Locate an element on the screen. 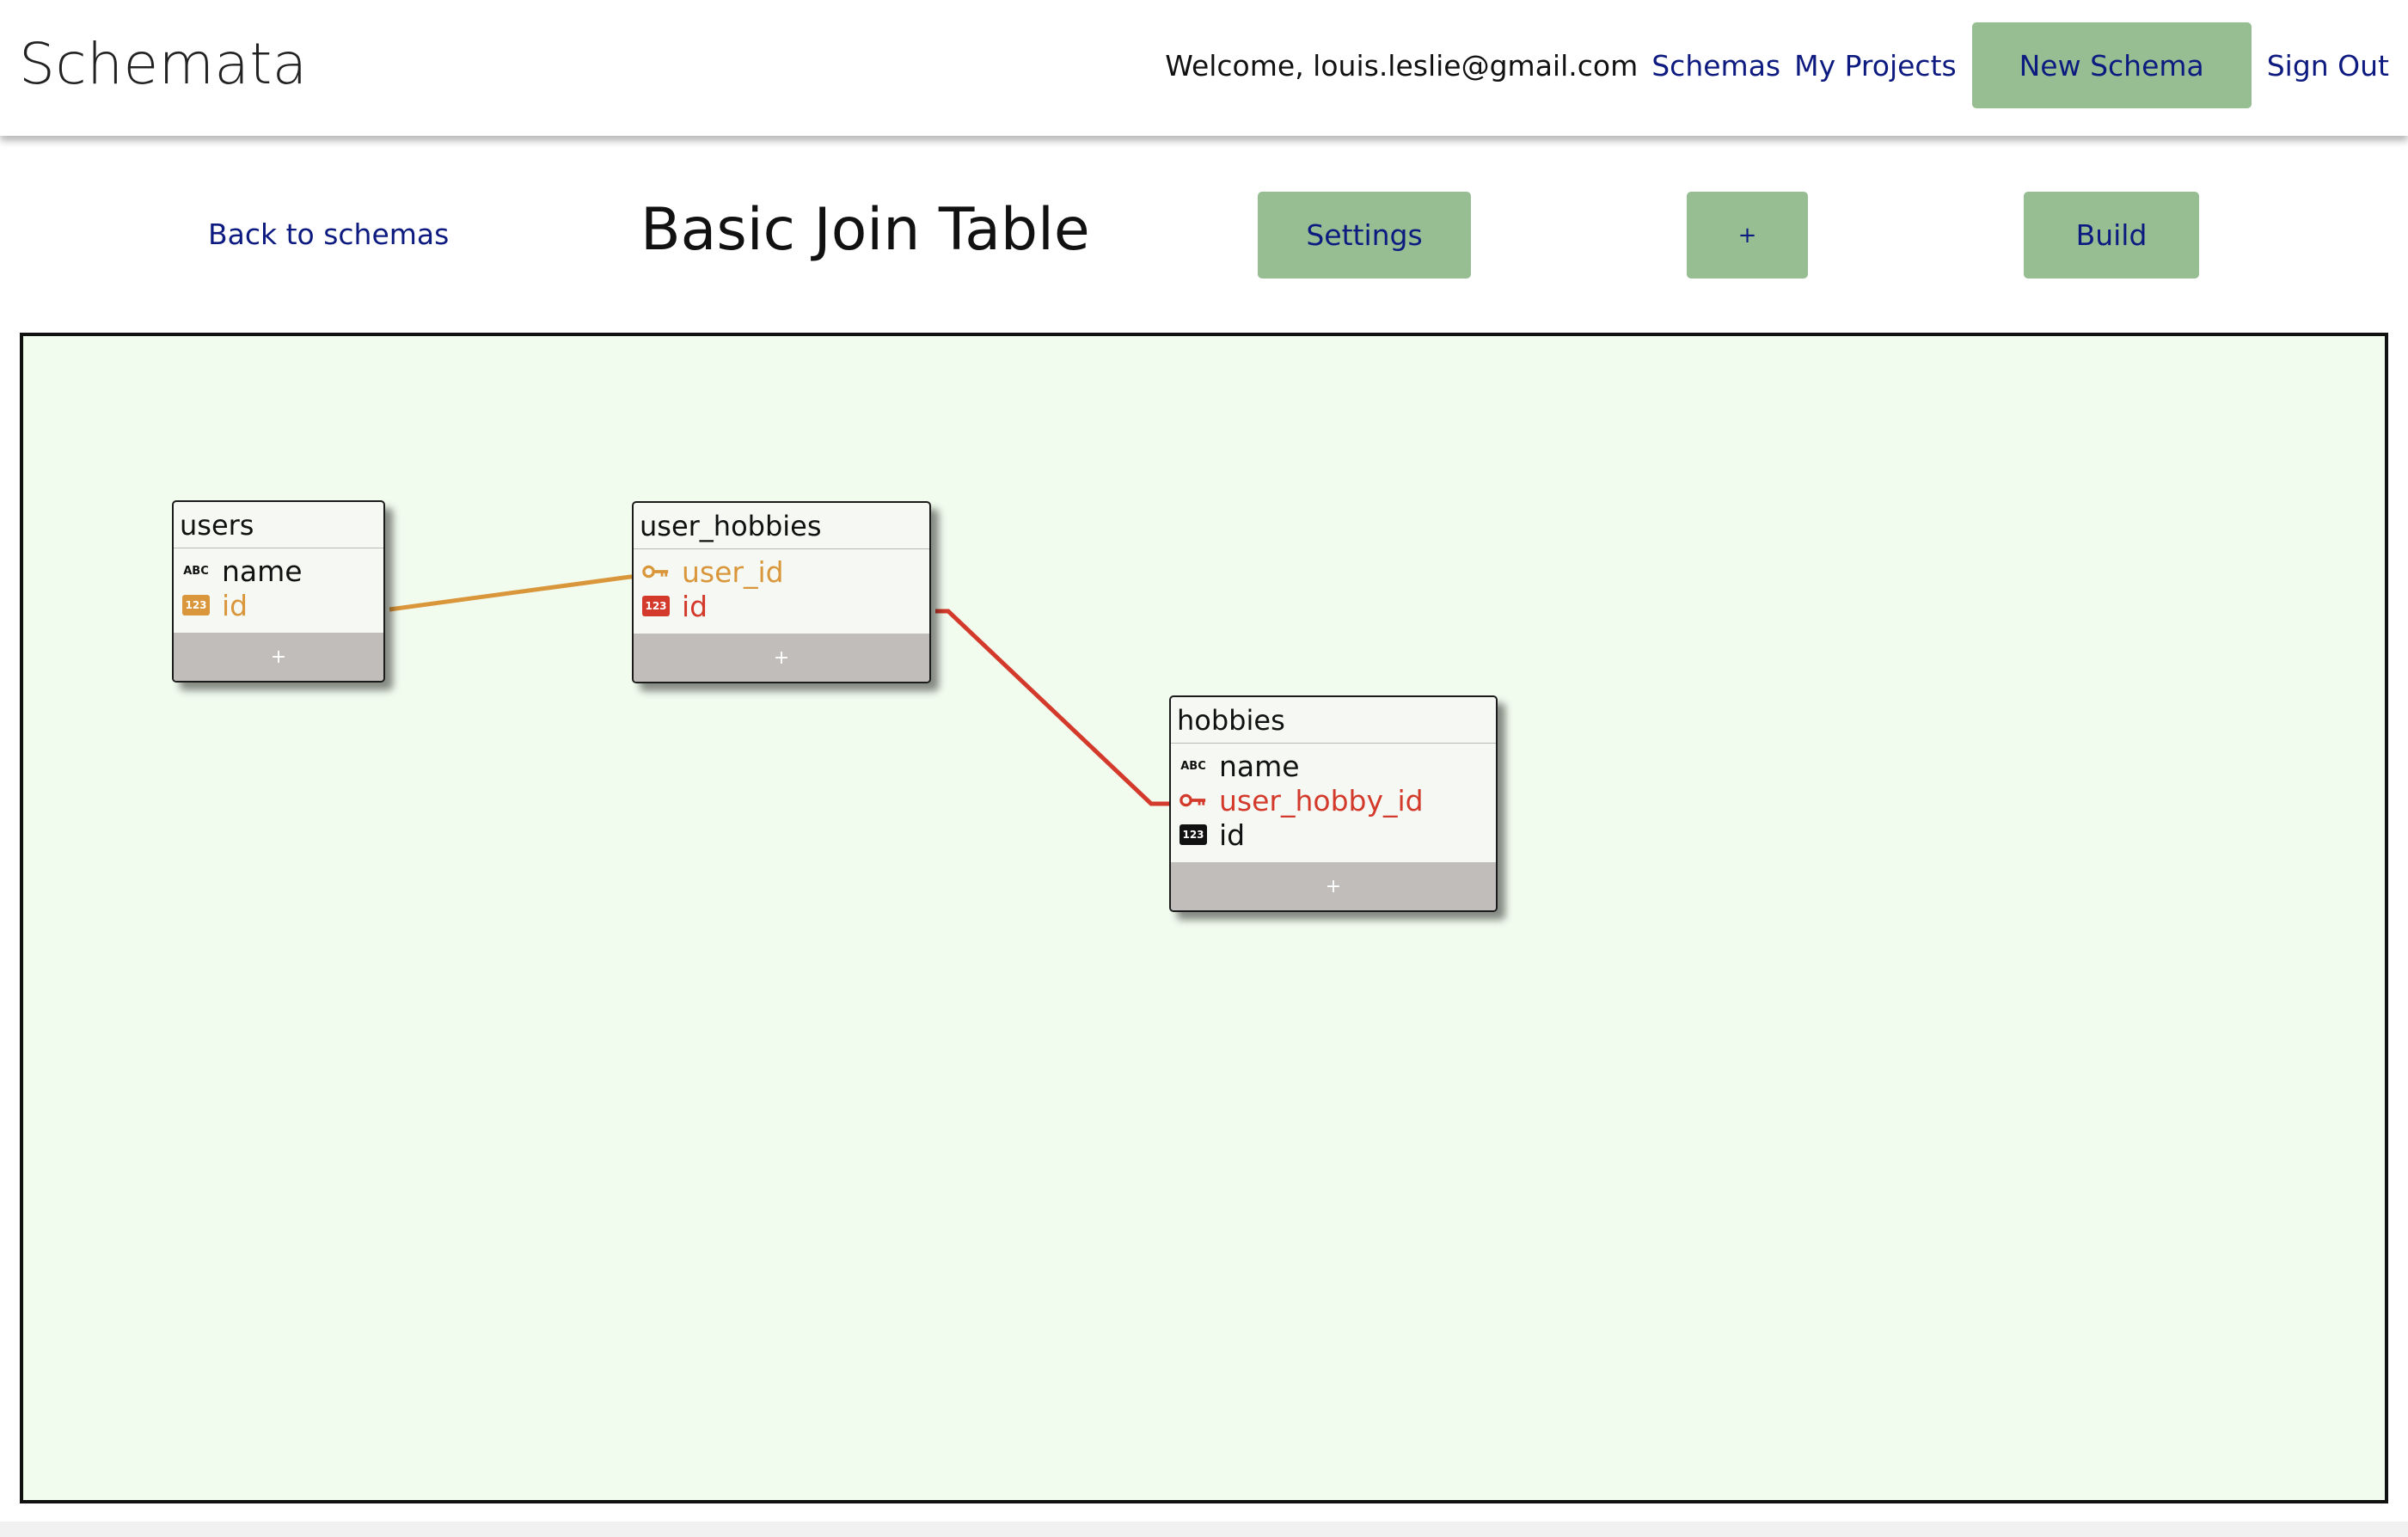 This screenshot has width=2408, height=1537. new-schema-button: New Schema is located at coordinates (2112, 65).